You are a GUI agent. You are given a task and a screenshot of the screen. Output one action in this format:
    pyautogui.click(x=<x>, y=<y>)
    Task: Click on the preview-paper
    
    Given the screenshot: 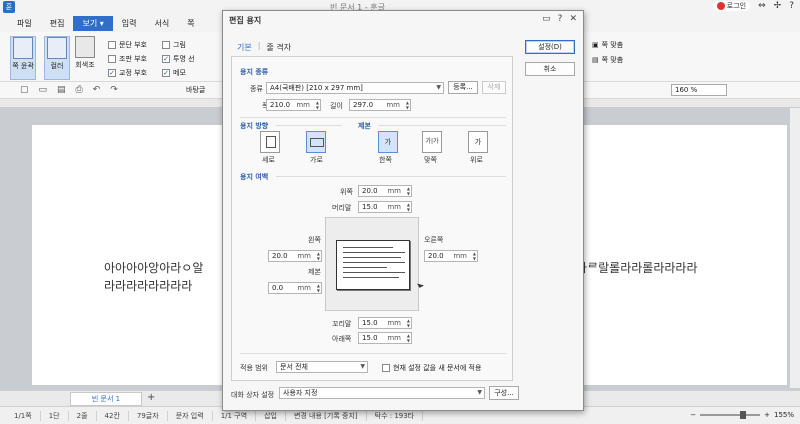 What is the action you would take?
    pyautogui.click(x=373, y=265)
    